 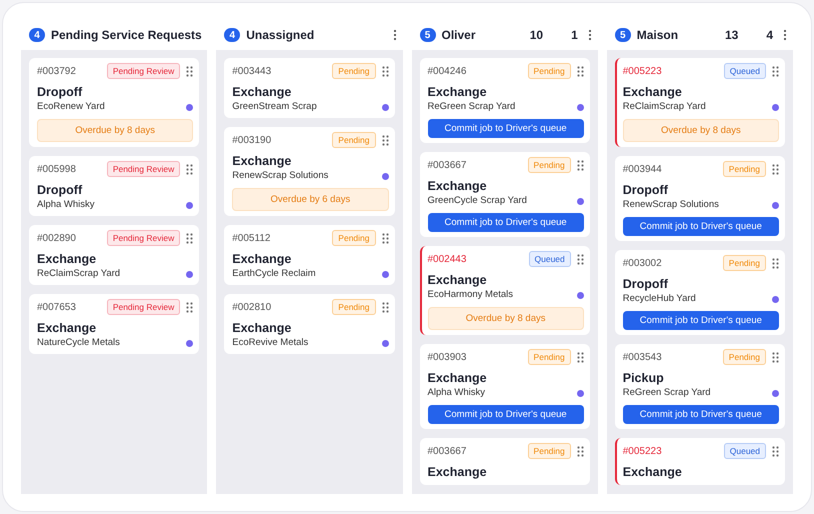 What do you see at coordinates (622, 35) in the screenshot?
I see `count-badge: 5` at bounding box center [622, 35].